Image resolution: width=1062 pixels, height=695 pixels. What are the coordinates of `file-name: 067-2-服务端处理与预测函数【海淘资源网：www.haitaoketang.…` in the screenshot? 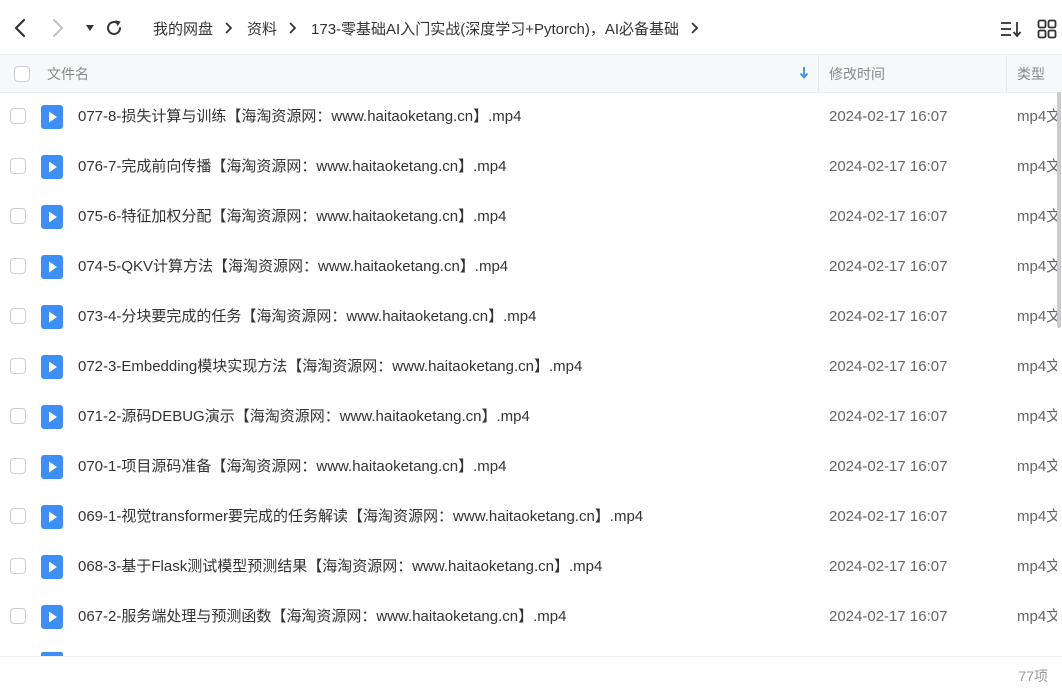 It's located at (322, 617).